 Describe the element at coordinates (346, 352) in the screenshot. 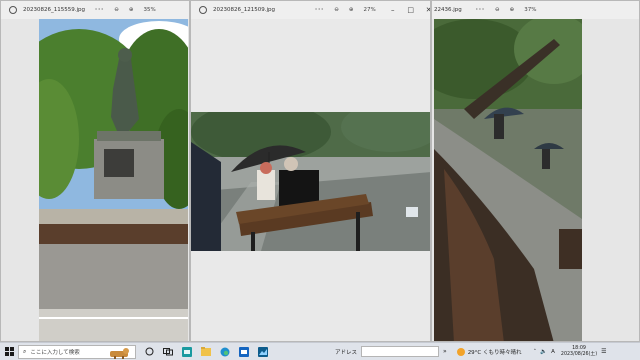

I see `address-label: アドレス` at that location.